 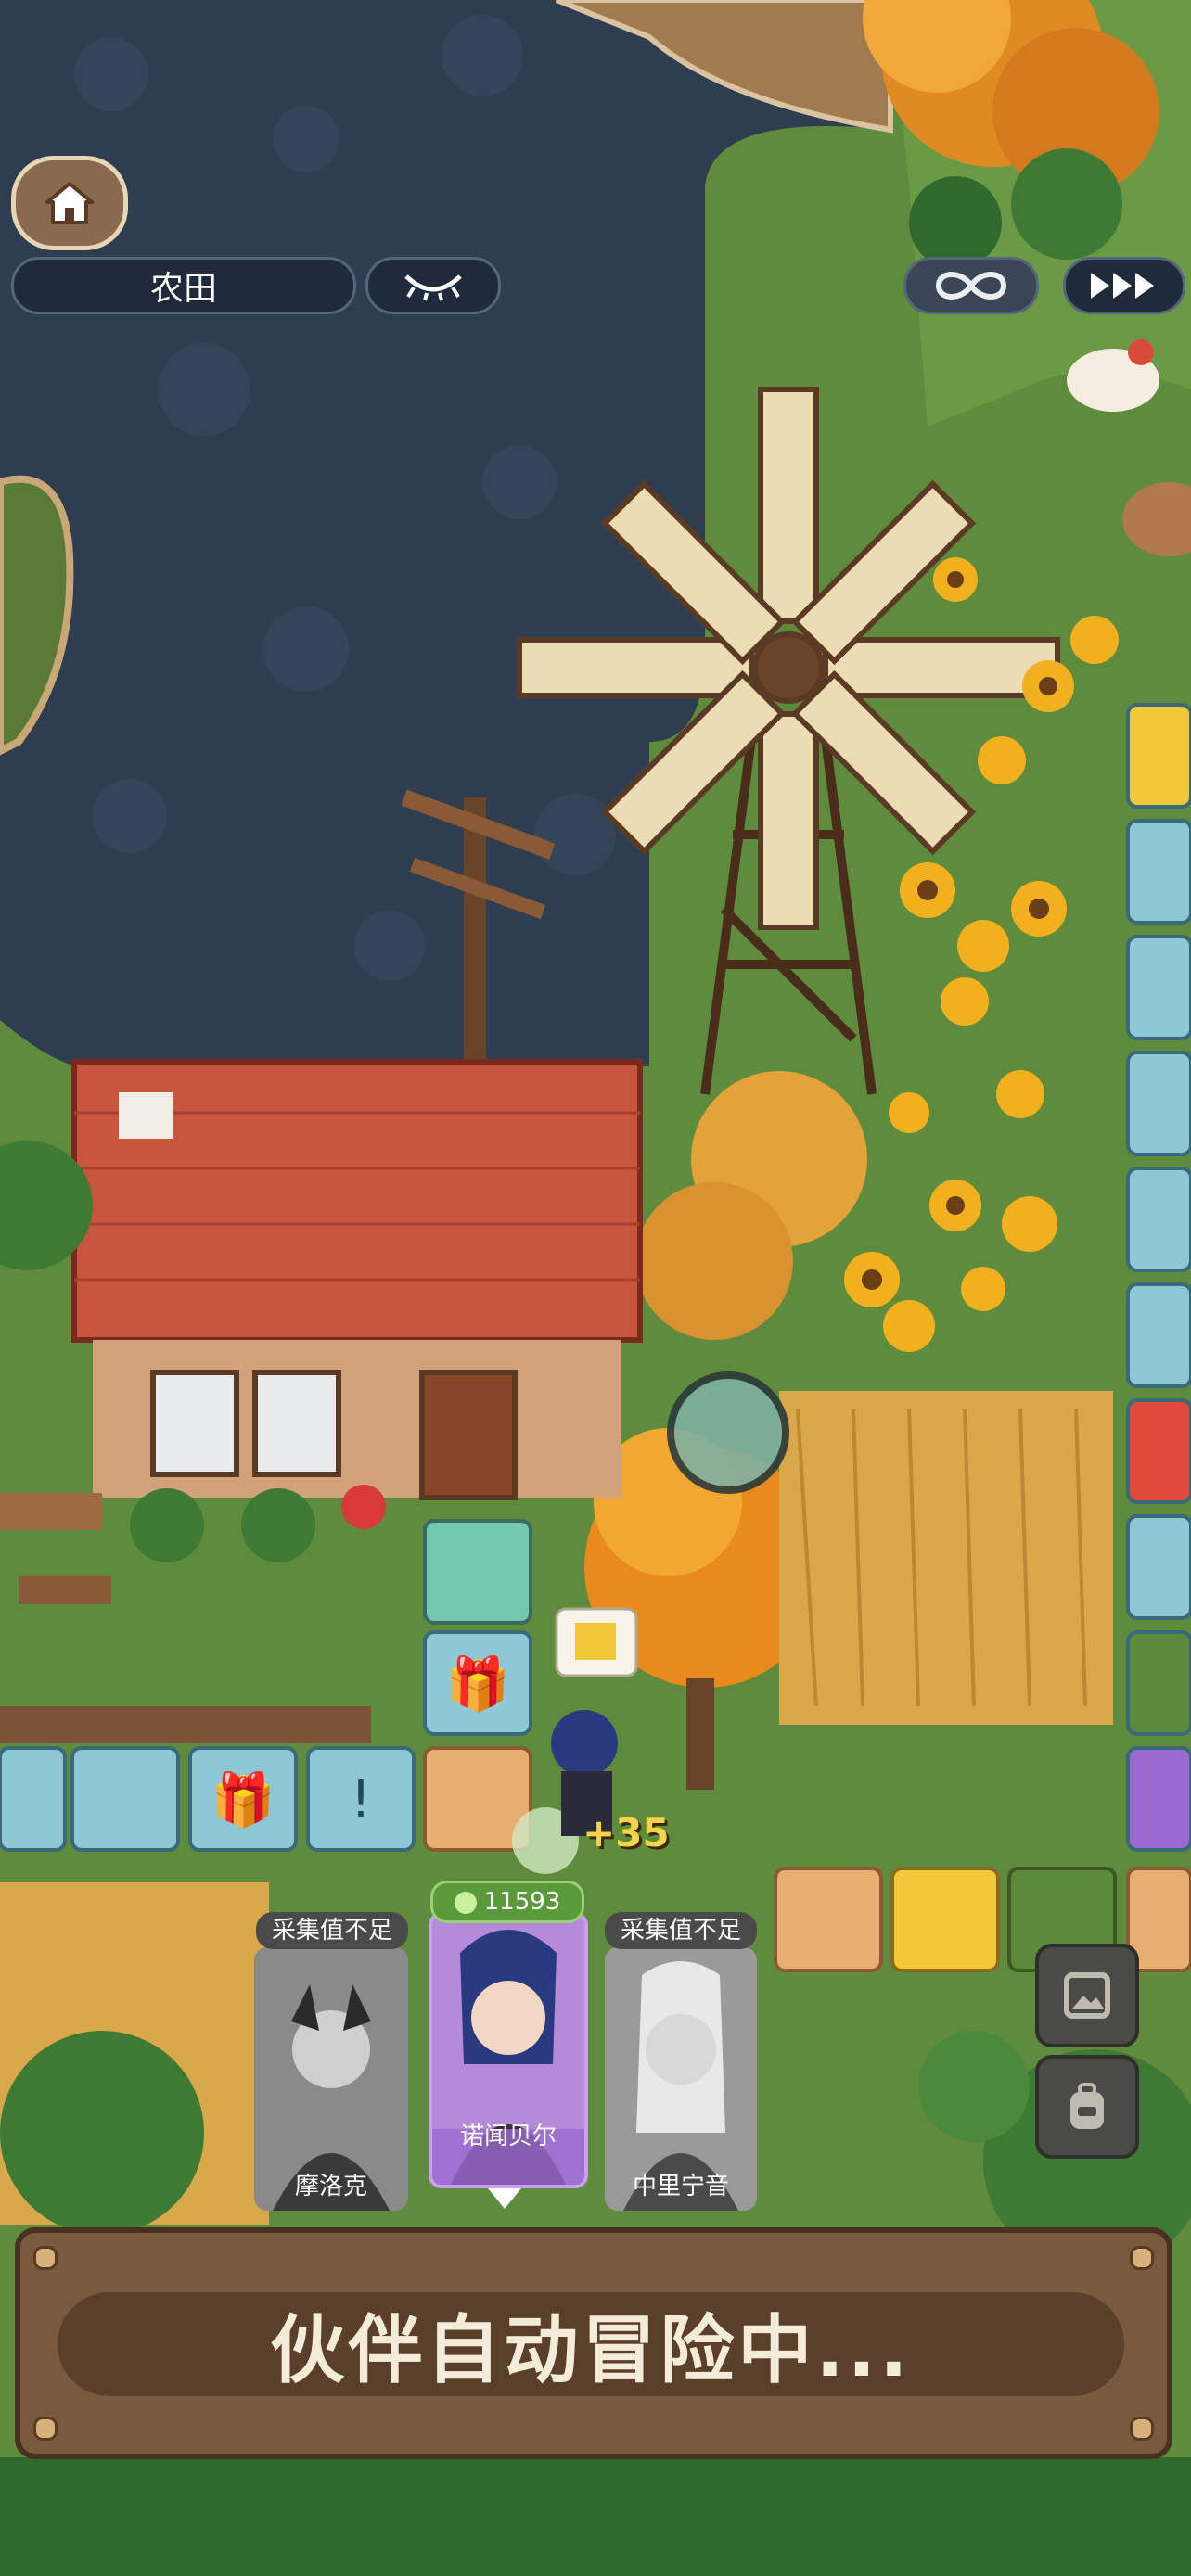 What do you see at coordinates (330, 2186) in the screenshot?
I see `partner-name: 摩洛克` at bounding box center [330, 2186].